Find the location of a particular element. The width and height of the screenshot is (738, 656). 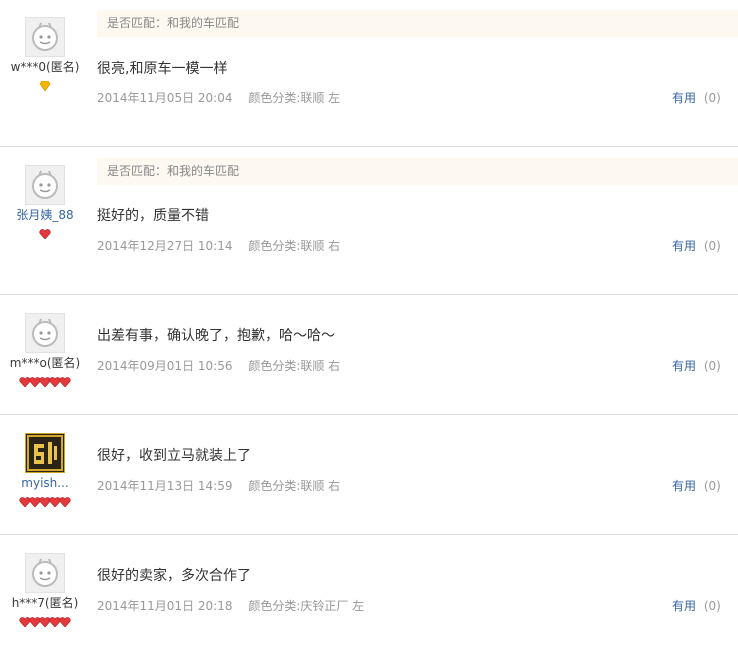

review-date: 2014年11月01日 20:18 is located at coordinates (165, 606).